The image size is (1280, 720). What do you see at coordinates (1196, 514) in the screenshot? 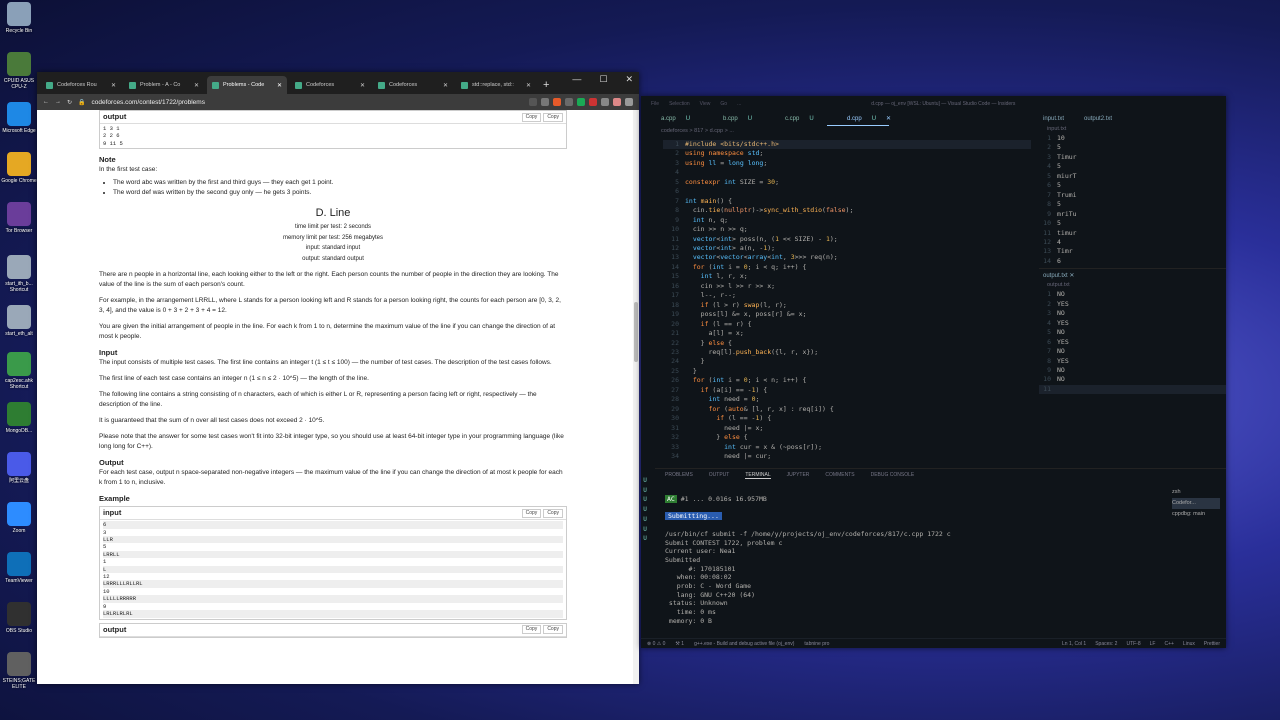
I see `terminal-instance: cppdbg: main` at bounding box center [1196, 514].